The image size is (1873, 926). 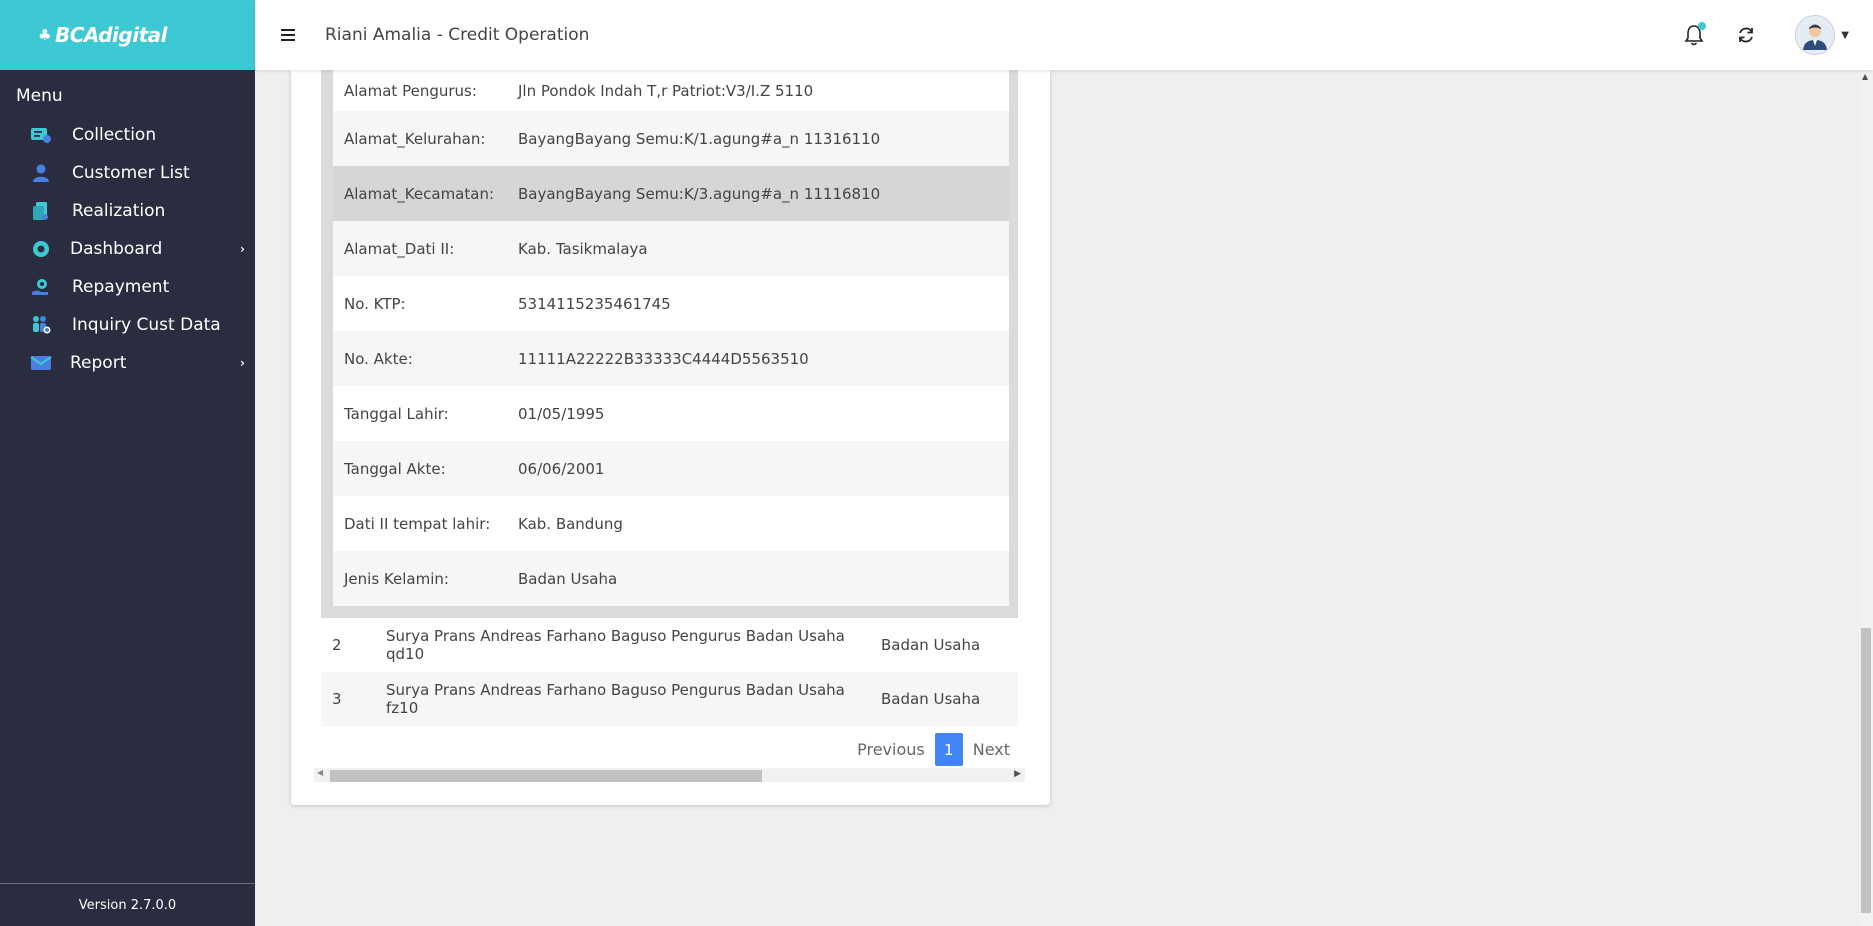 What do you see at coordinates (378, 358) in the screenshot?
I see `detail-key: No. Akte:` at bounding box center [378, 358].